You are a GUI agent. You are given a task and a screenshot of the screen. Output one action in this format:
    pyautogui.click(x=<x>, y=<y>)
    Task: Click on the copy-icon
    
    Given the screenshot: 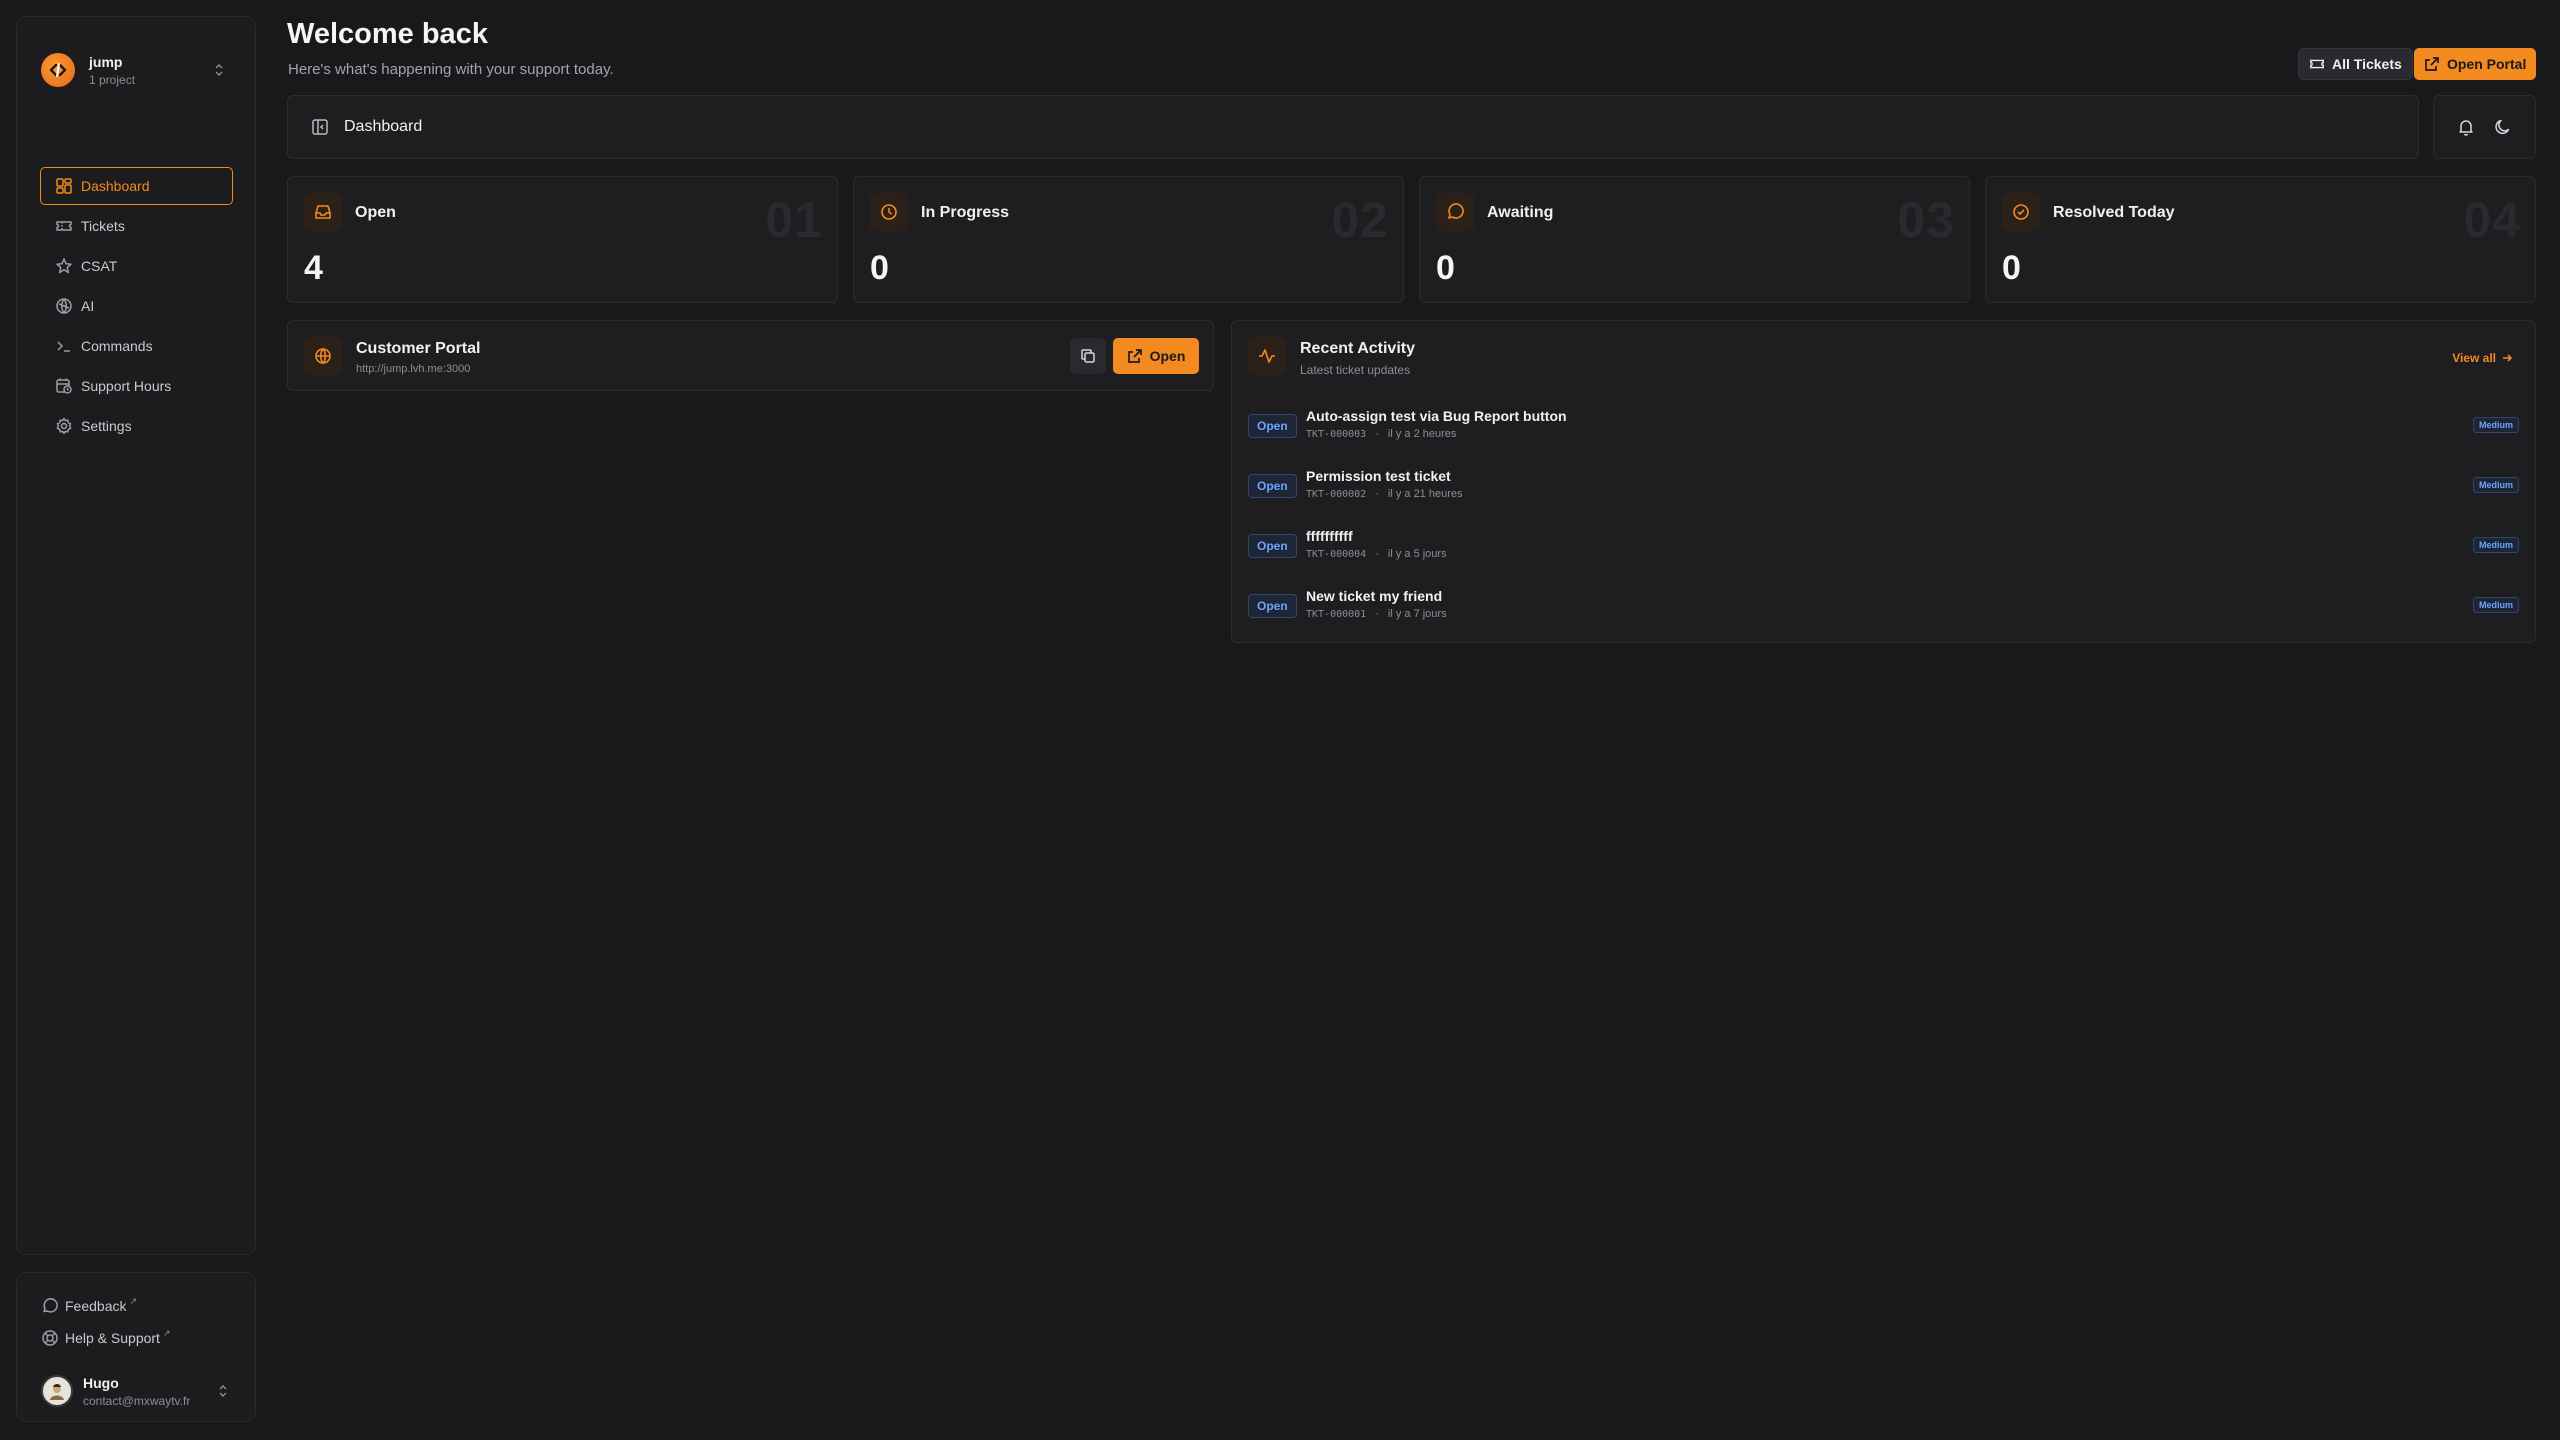 What is the action you would take?
    pyautogui.click(x=1088, y=356)
    